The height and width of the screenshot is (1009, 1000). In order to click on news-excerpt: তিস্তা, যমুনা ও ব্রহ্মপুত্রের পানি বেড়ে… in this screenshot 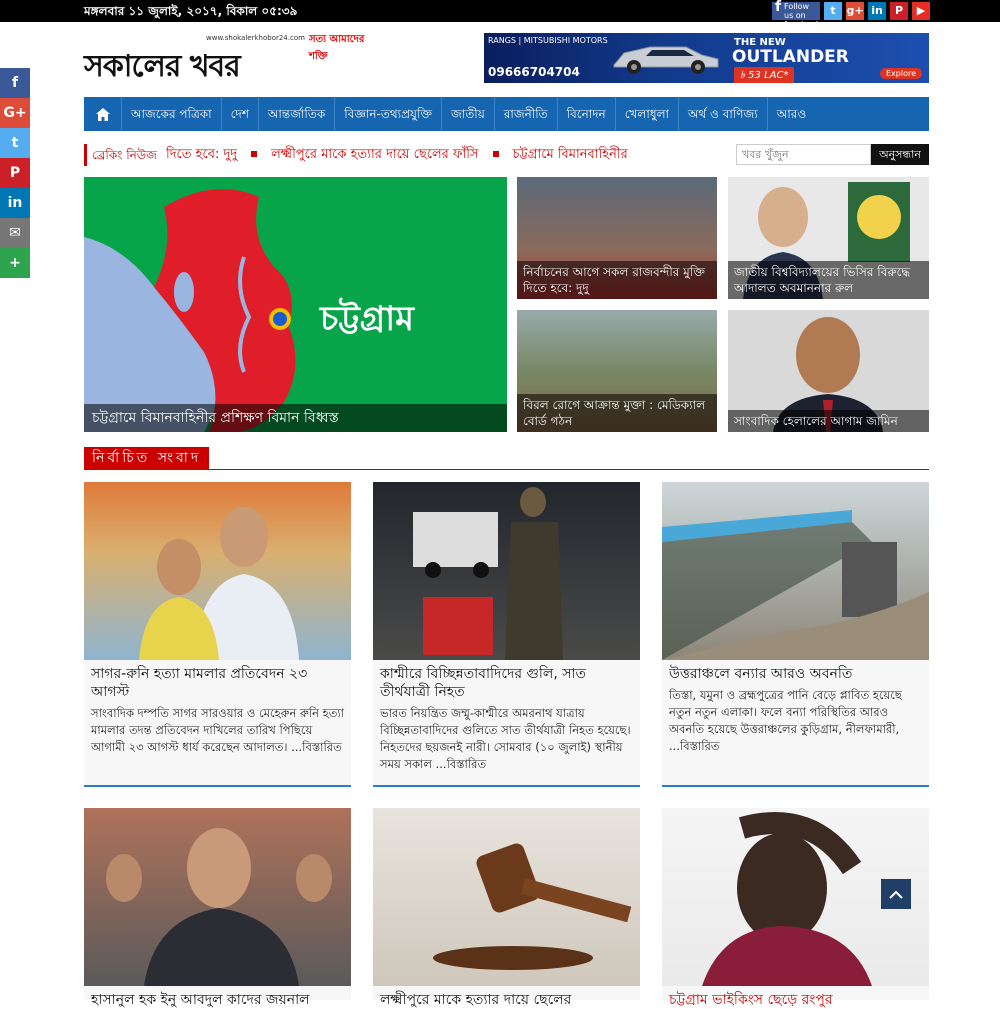, I will do `click(785, 720)`.